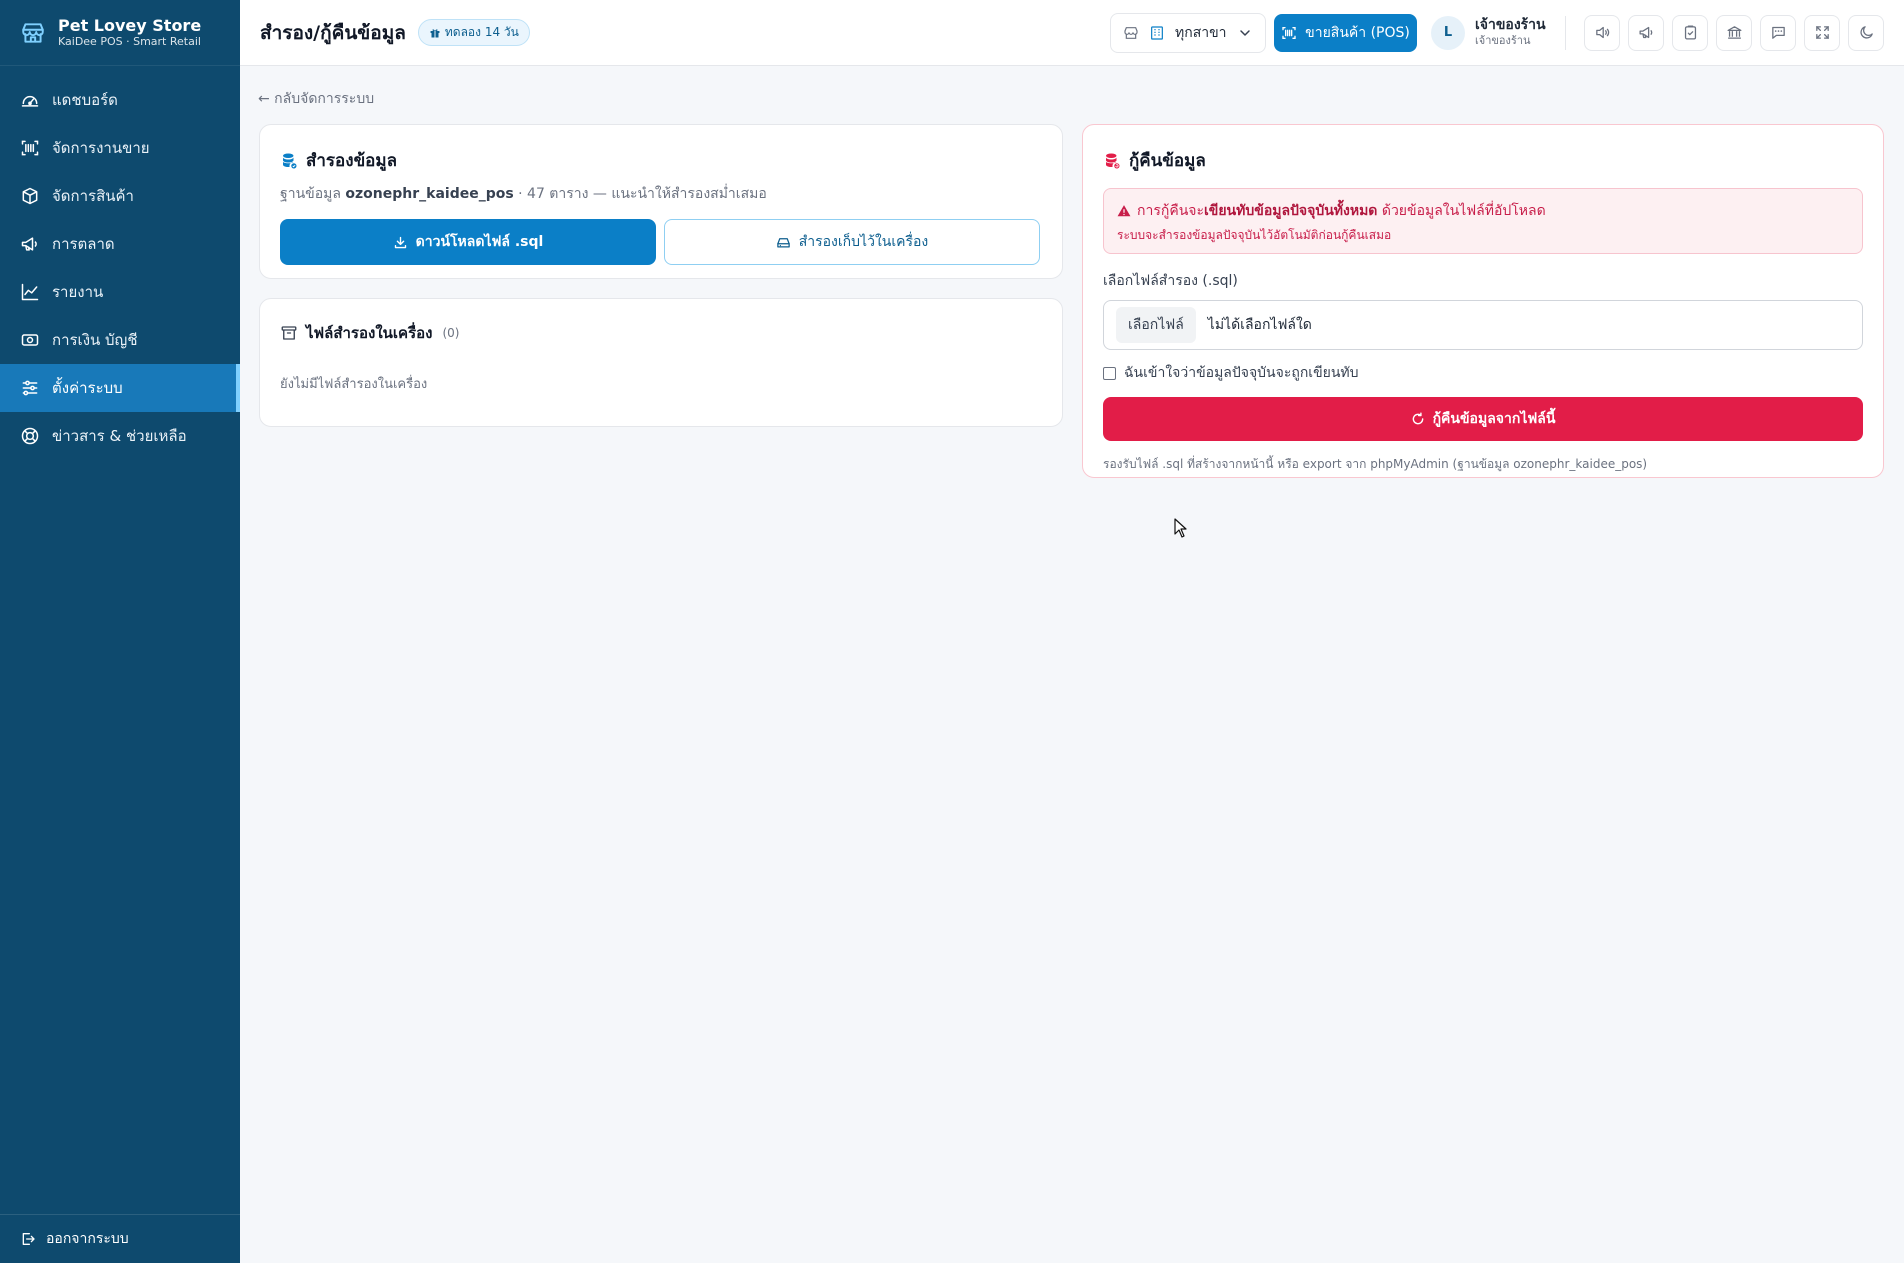  I want to click on backup-card-title: สำรองข้อมูล, so click(661, 160).